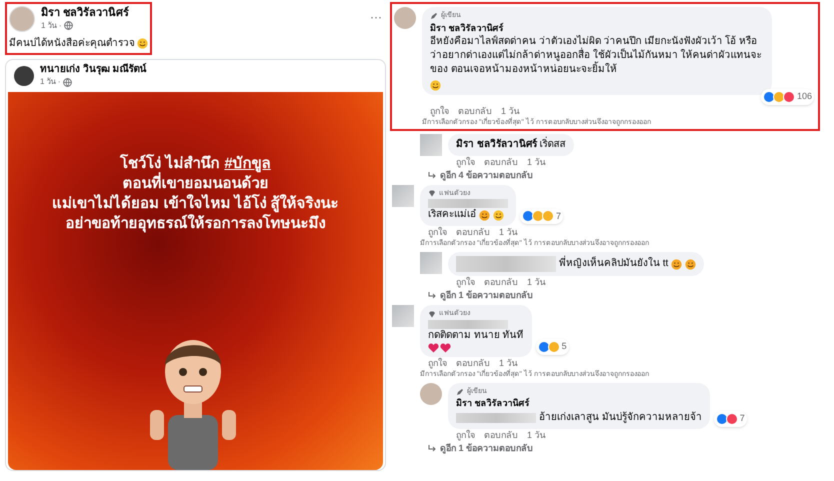 This screenshot has height=481, width=834. I want to click on comment-text: อ้ายเก่งเลาสูน มันบ่รู้จักความหลายจ้า, so click(620, 417).